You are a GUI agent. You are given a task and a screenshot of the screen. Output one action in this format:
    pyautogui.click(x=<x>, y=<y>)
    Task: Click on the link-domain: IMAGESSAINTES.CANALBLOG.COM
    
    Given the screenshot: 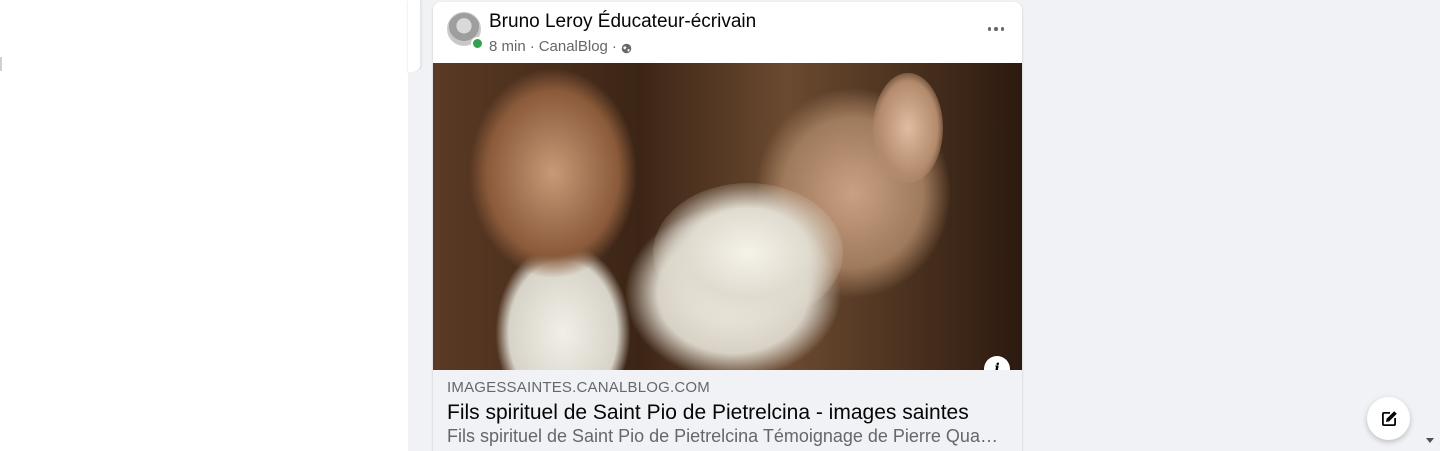 What is the action you would take?
    pyautogui.click(x=578, y=387)
    